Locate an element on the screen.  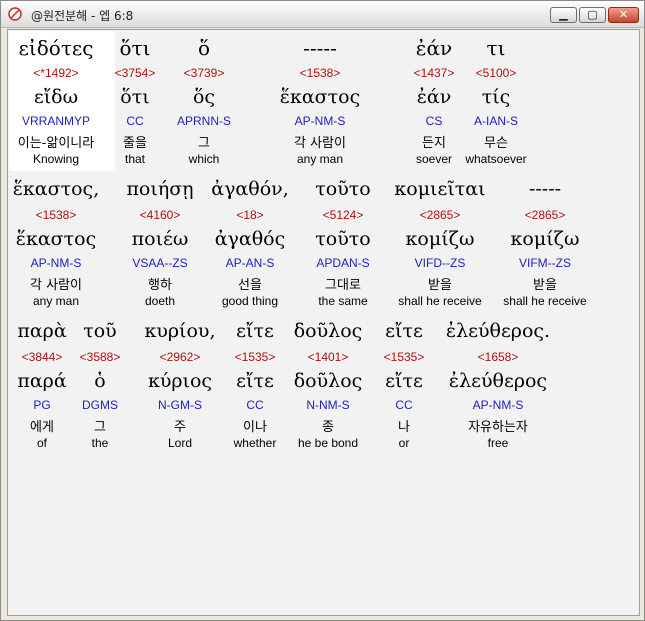
word-eng: the same is located at coordinates (343, 301).